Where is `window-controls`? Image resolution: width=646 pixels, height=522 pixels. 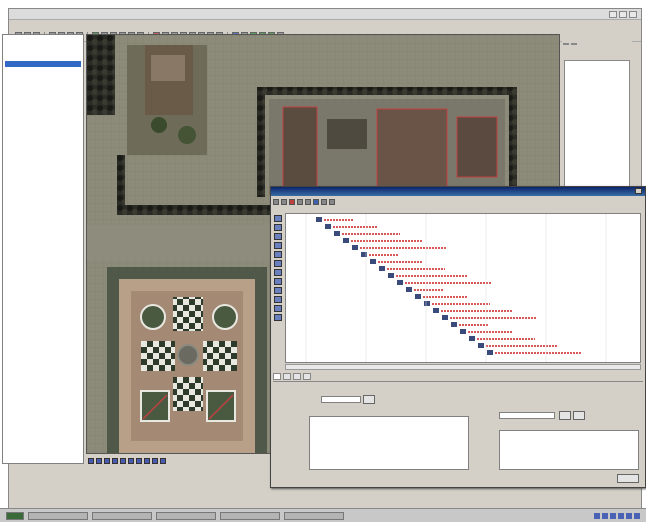 window-controls is located at coordinates (623, 14).